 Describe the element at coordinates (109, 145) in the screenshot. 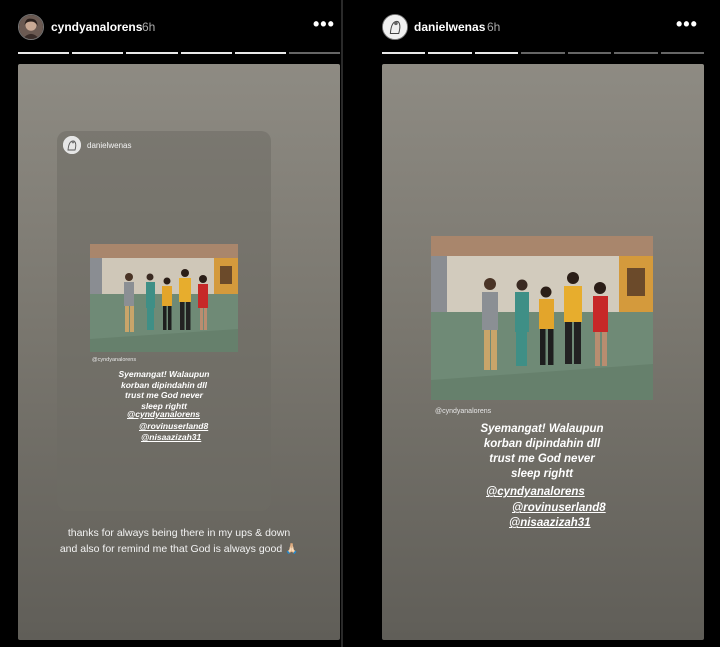

I see `card-username: danielwenas` at that location.